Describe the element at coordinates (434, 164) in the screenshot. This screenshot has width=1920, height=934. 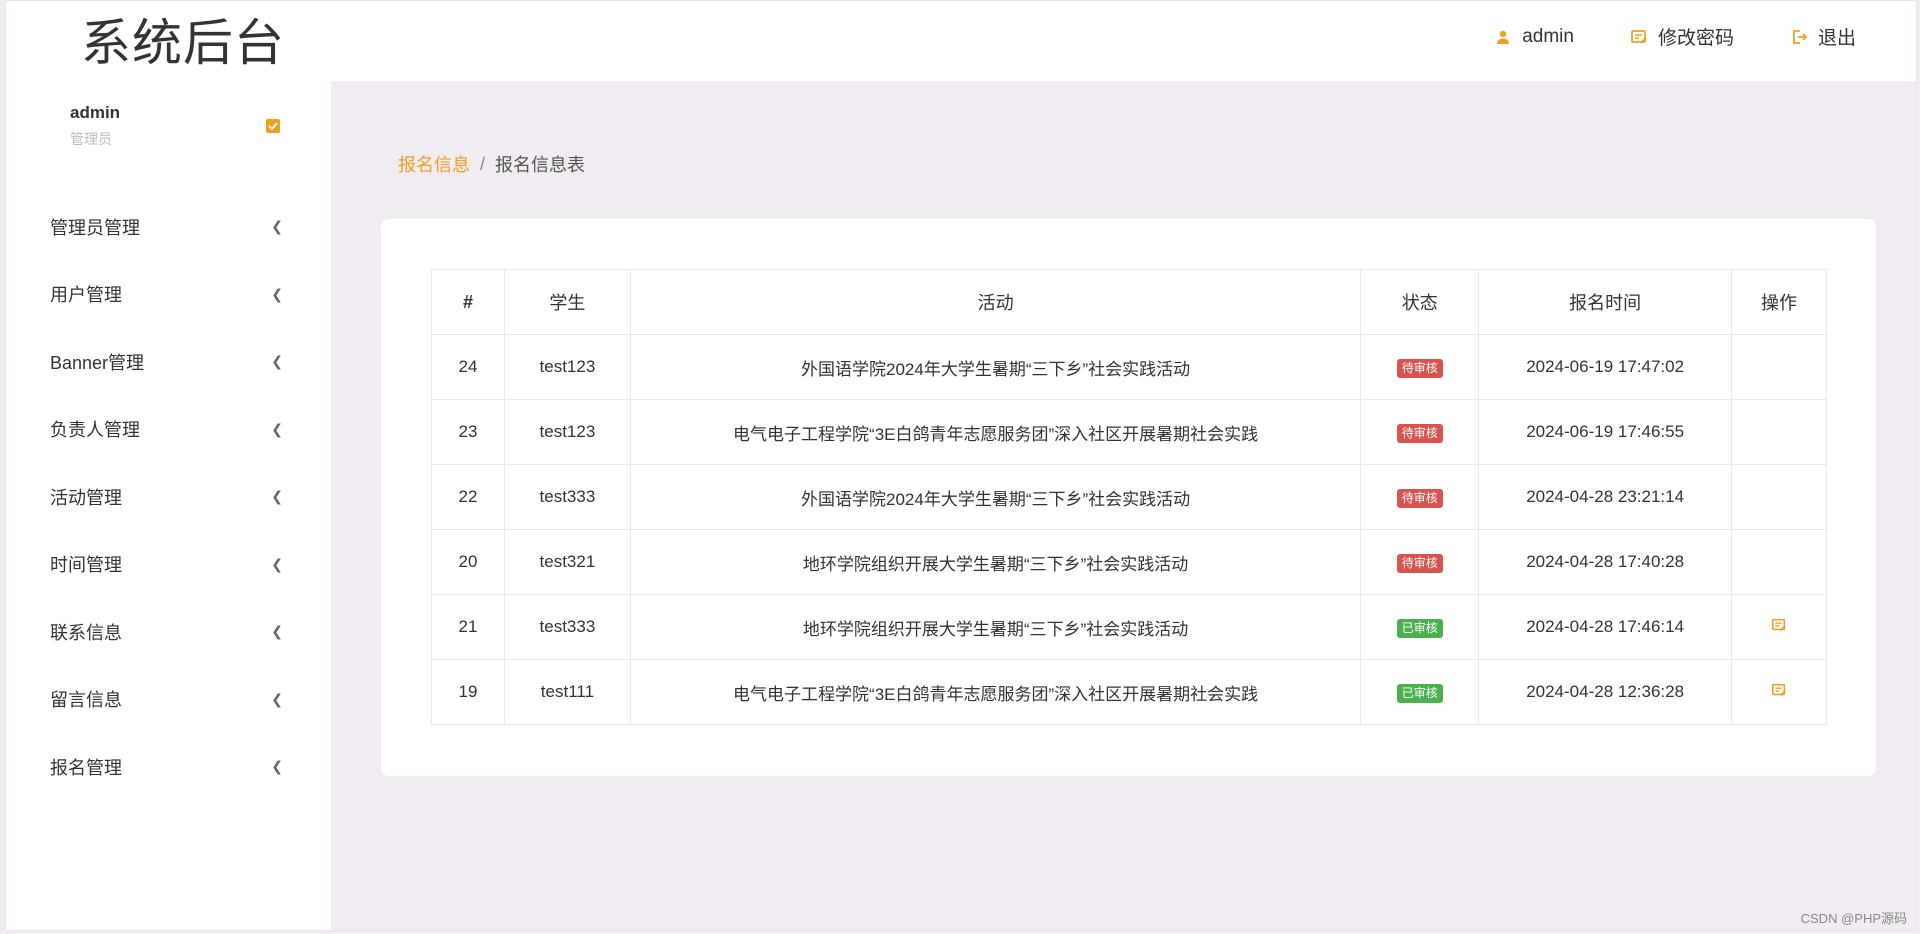
I see `breadcrumb-root-link: 报名信息` at that location.